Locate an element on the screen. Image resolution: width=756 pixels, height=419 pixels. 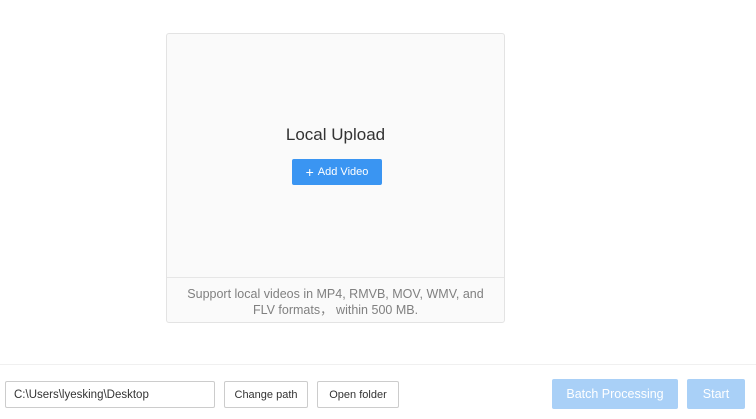
change-path-button: Change path is located at coordinates (266, 394).